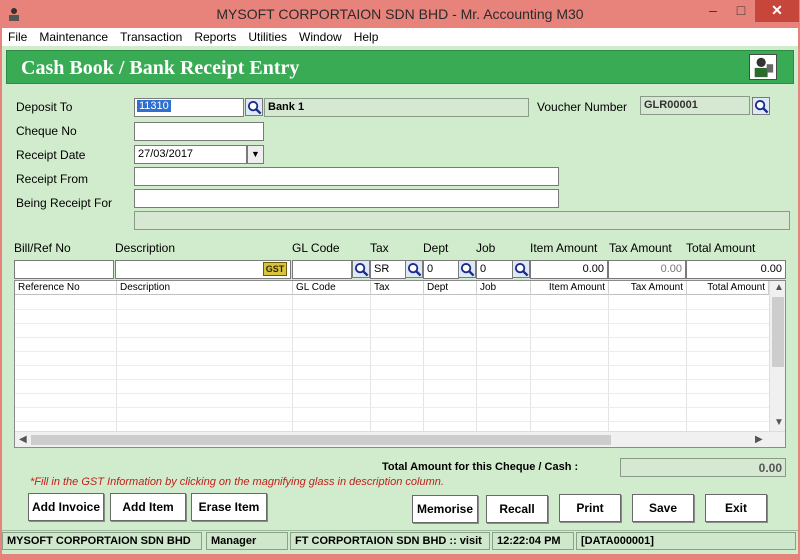  Describe the element at coordinates (759, 439) in the screenshot. I see `scroll-right-icon: ▶` at that location.